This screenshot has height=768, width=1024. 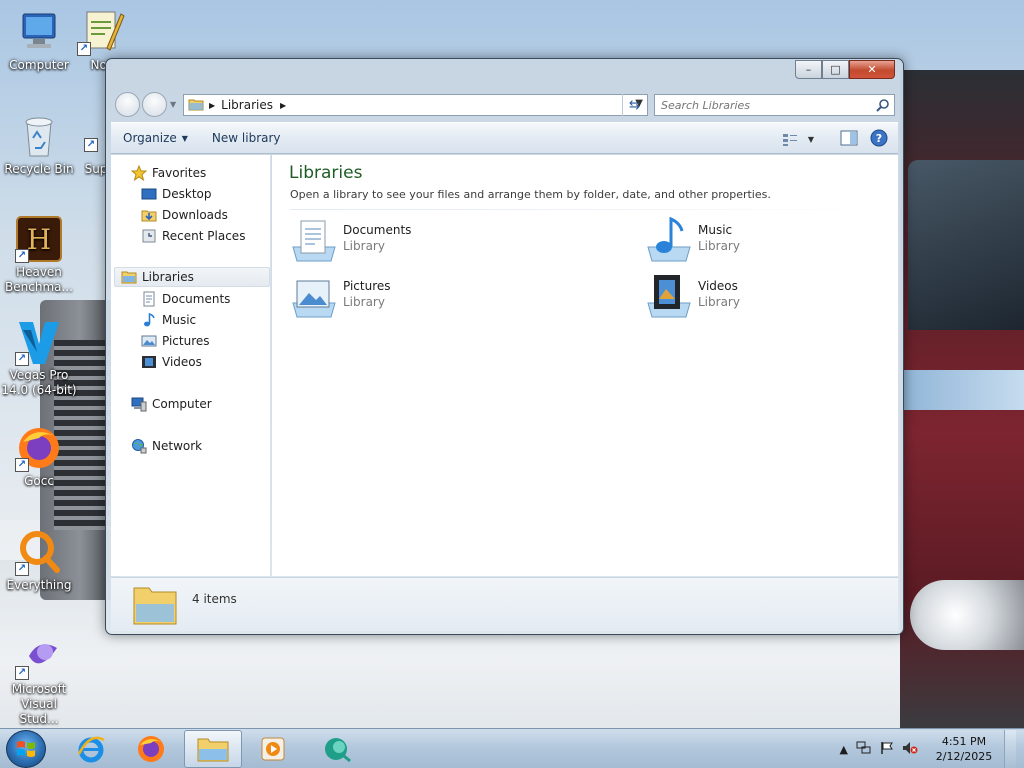 I want to click on desktop-icon-firefox: ↗ Gocc, so click(x=39, y=456).